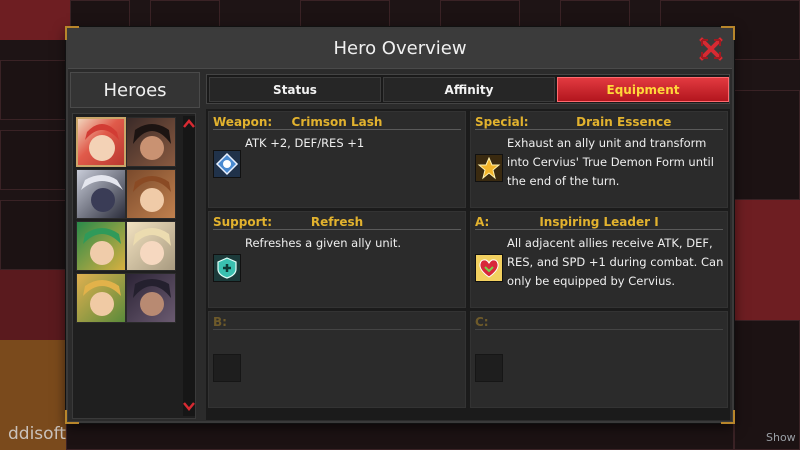  I want to click on weapon-description: ATK +2, DEF/RES +1, so click(305, 143).